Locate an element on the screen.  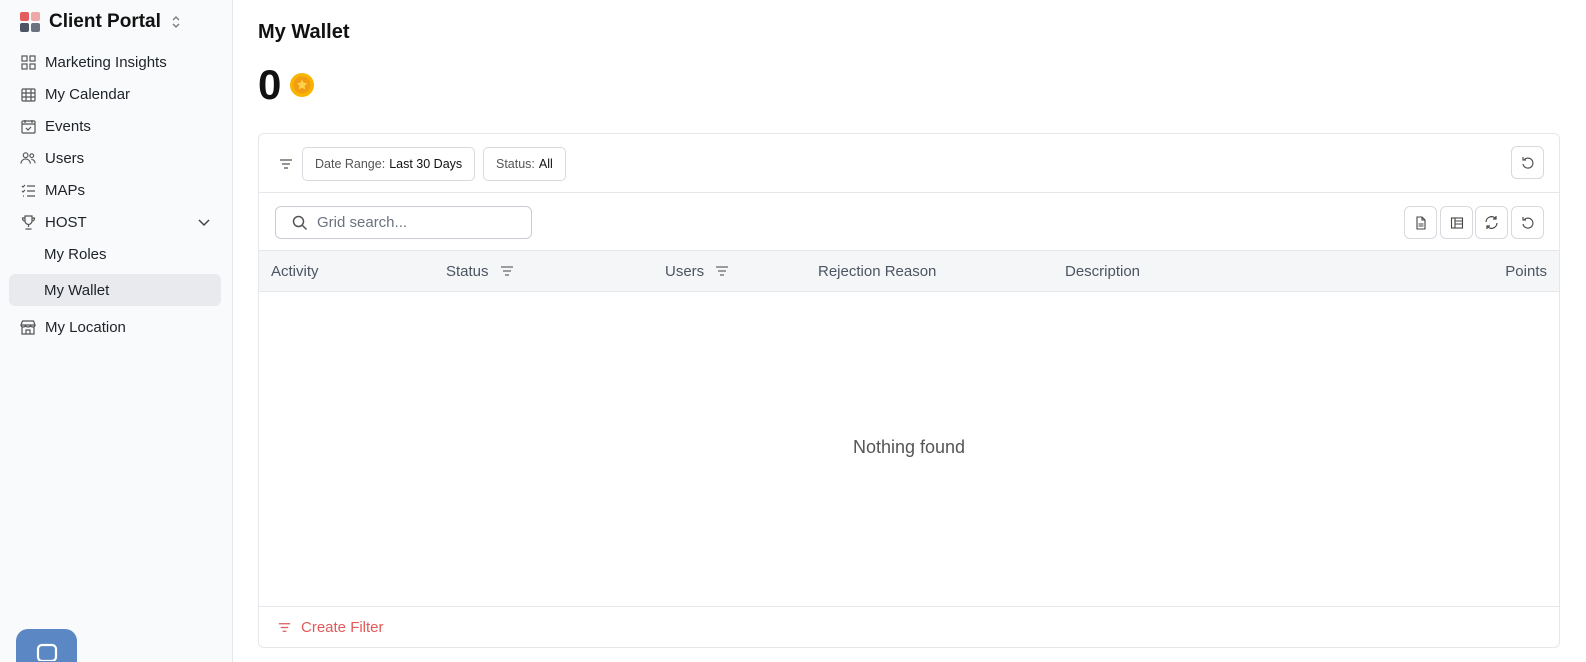
sidebar-item-label: My Roles is located at coordinates (75, 254).